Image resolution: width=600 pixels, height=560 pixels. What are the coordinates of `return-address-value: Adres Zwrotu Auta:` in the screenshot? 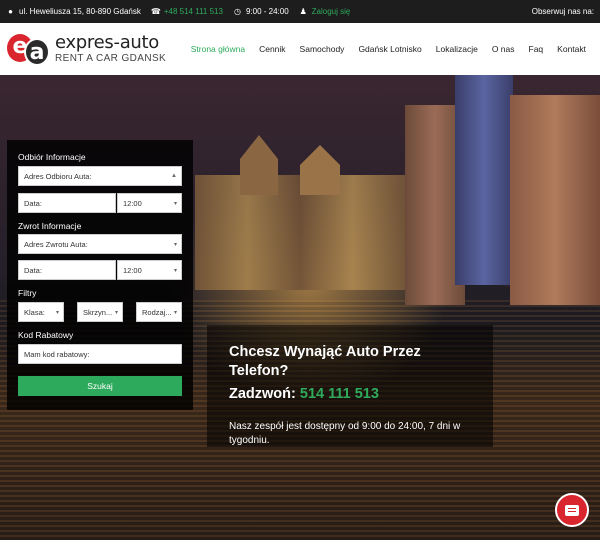 It's located at (56, 244).